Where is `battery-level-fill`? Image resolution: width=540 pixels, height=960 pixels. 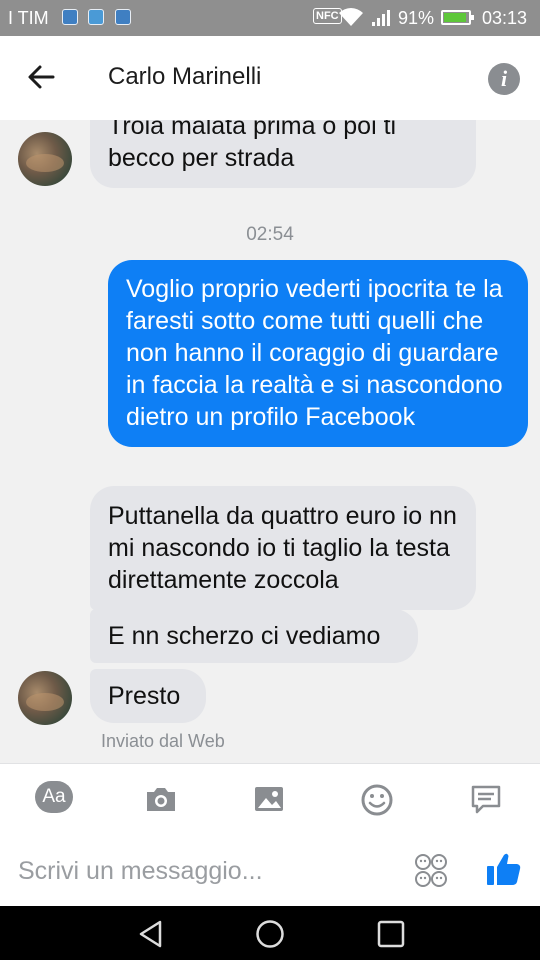 battery-level-fill is located at coordinates (455, 17).